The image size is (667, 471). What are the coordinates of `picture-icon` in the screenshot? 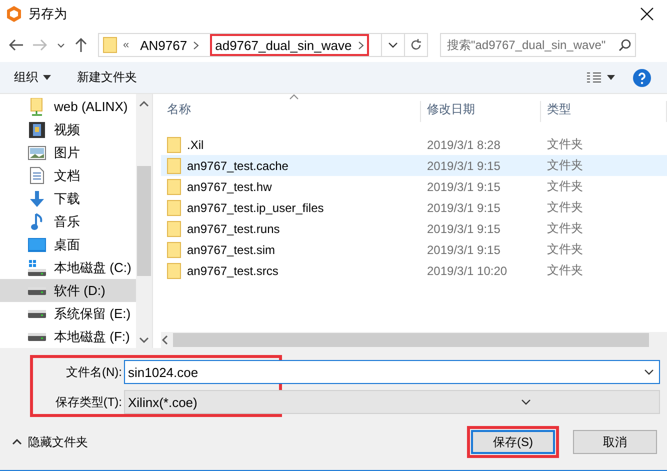 It's located at (37, 153).